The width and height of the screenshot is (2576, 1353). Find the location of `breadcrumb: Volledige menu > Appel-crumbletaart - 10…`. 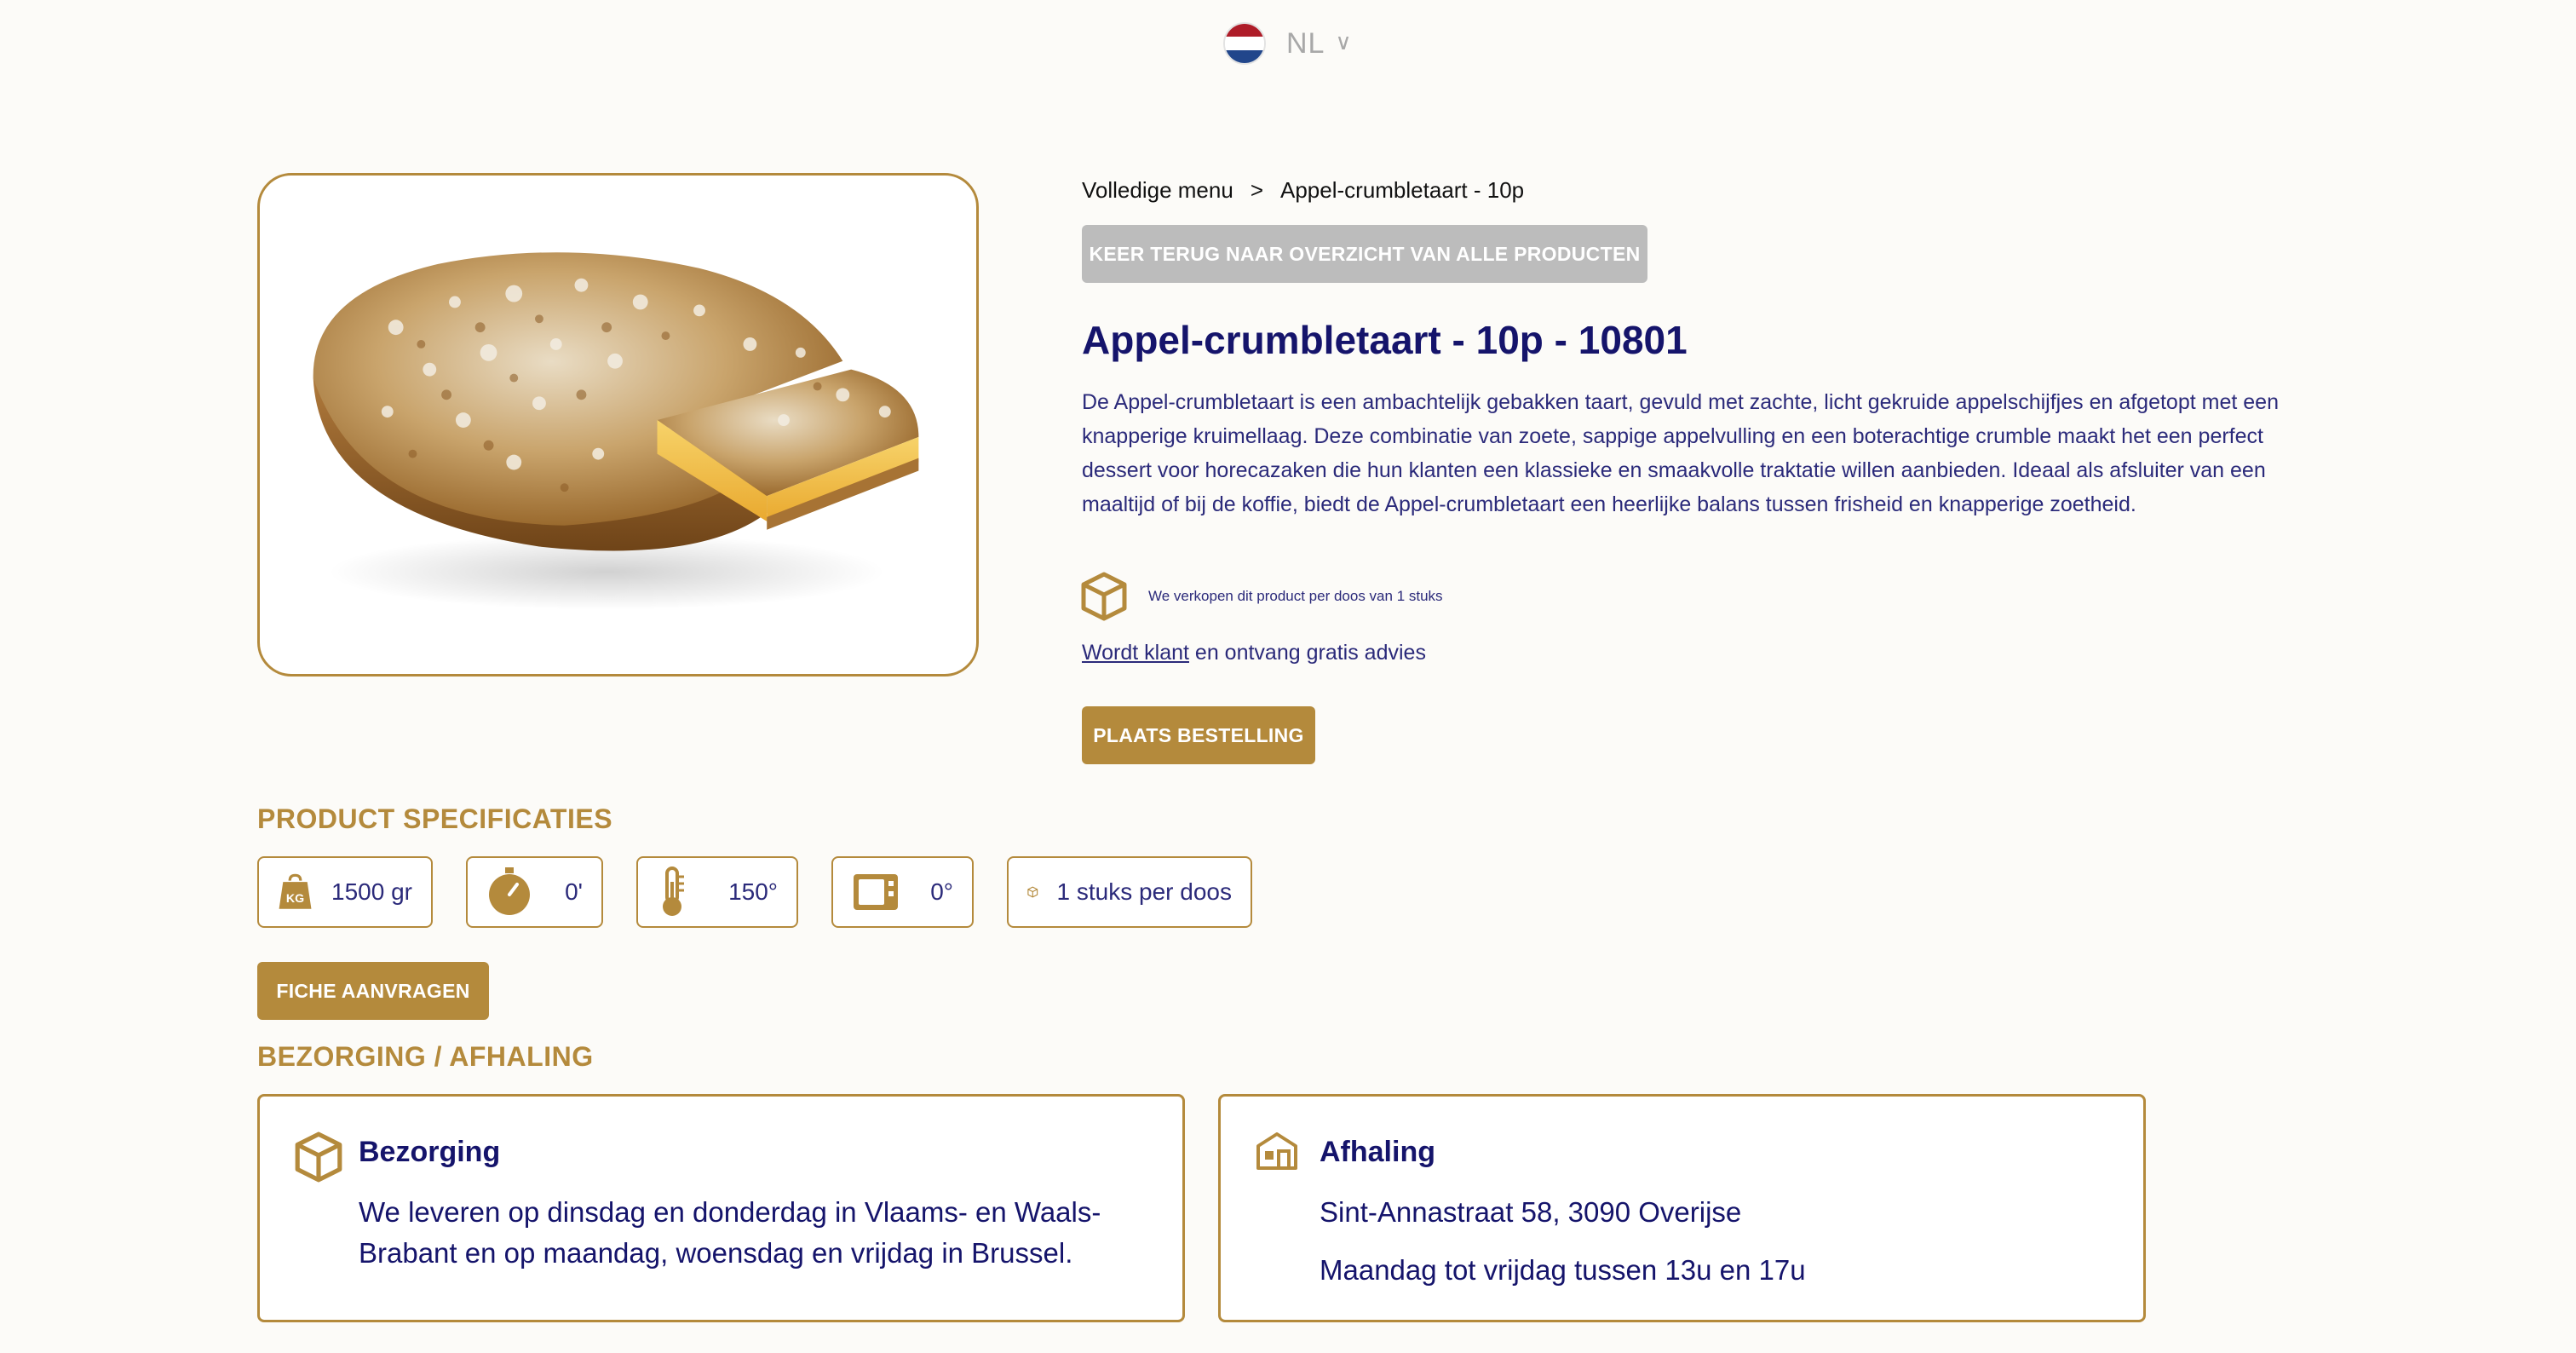

breadcrumb: Volledige menu > Appel-crumbletaart - 10… is located at coordinates (1303, 190).